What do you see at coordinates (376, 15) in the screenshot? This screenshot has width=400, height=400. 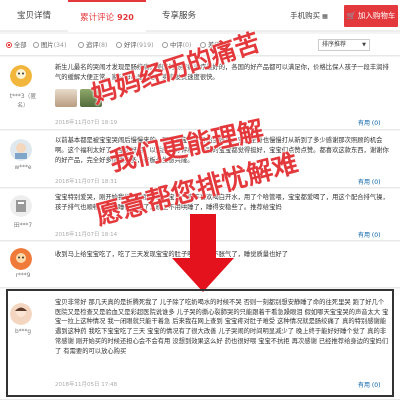 I see `add-to-cart-label: 加入购物车` at bounding box center [376, 15].